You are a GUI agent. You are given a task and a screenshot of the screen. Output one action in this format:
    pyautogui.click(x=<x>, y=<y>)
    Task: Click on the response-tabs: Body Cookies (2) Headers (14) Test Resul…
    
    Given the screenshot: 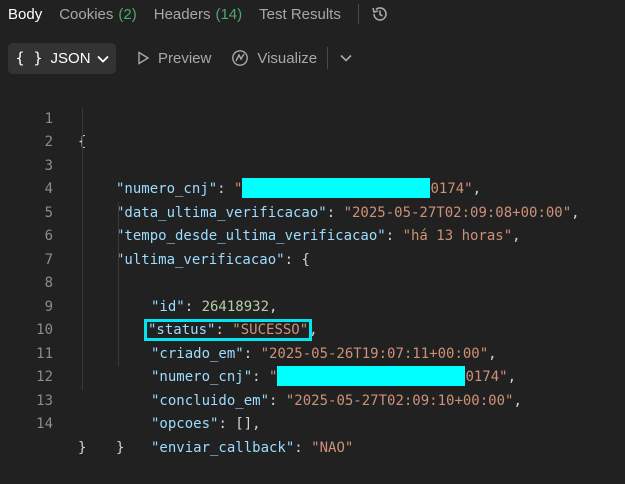 What is the action you would take?
    pyautogui.click(x=312, y=14)
    